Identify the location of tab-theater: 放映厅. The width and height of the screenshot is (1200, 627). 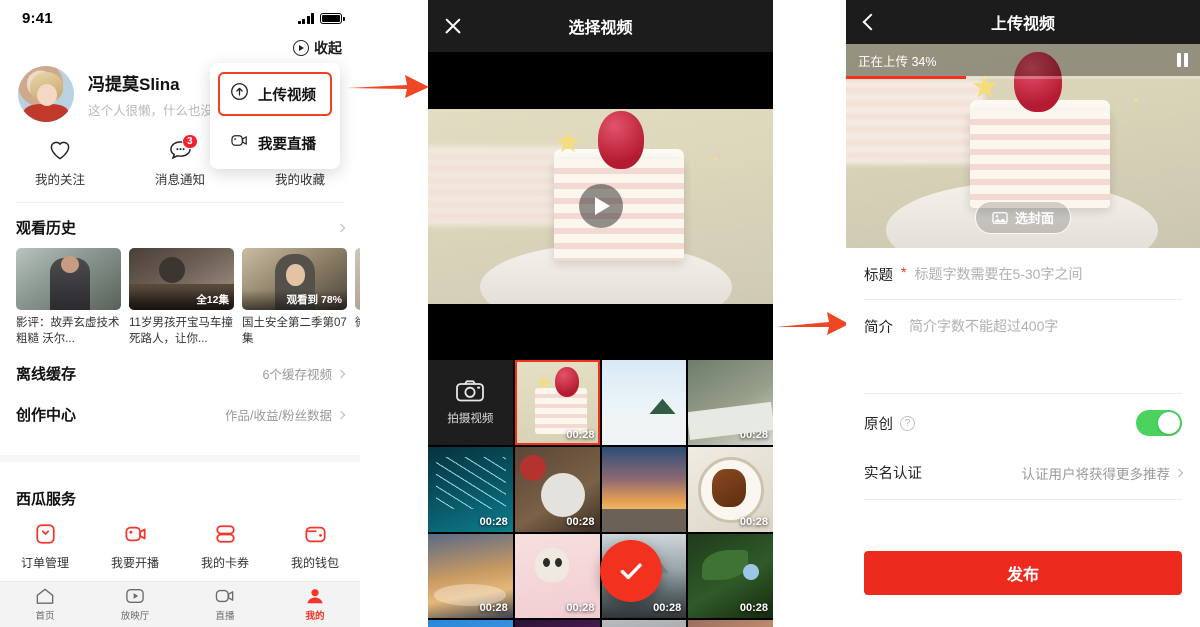
(135, 604).